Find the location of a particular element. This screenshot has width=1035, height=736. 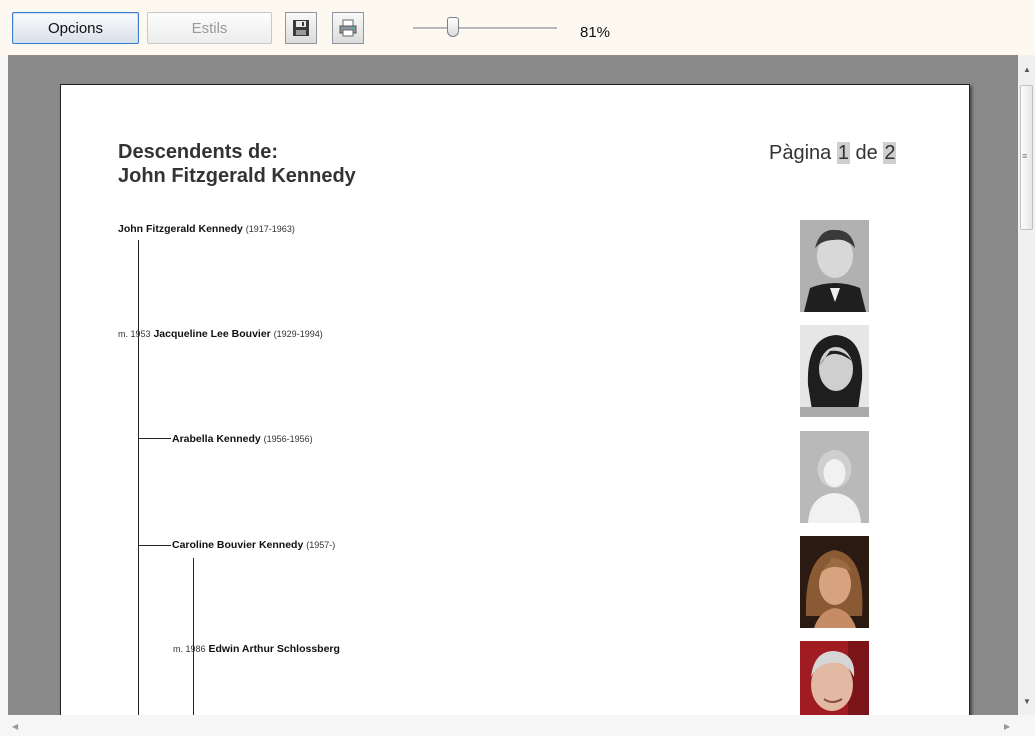

person-dates: (1917-1963) is located at coordinates (270, 229).